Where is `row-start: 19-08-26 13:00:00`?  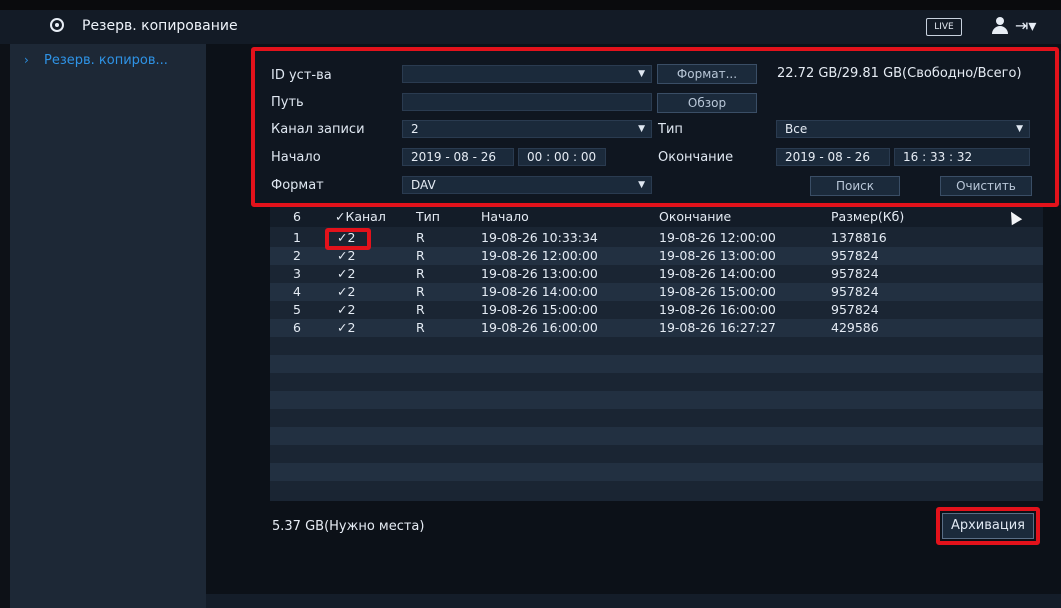 row-start: 19-08-26 13:00:00 is located at coordinates (539, 273).